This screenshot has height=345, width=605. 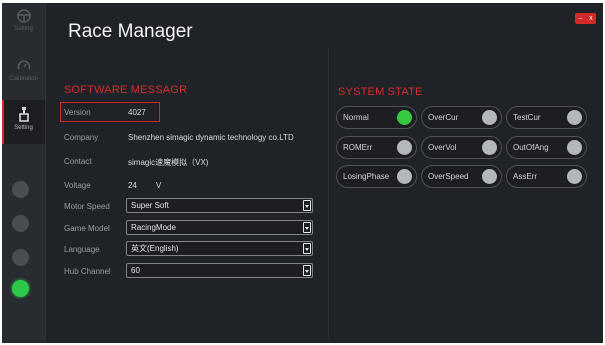 What do you see at coordinates (404, 117) in the screenshot?
I see `status-led-ok` at bounding box center [404, 117].